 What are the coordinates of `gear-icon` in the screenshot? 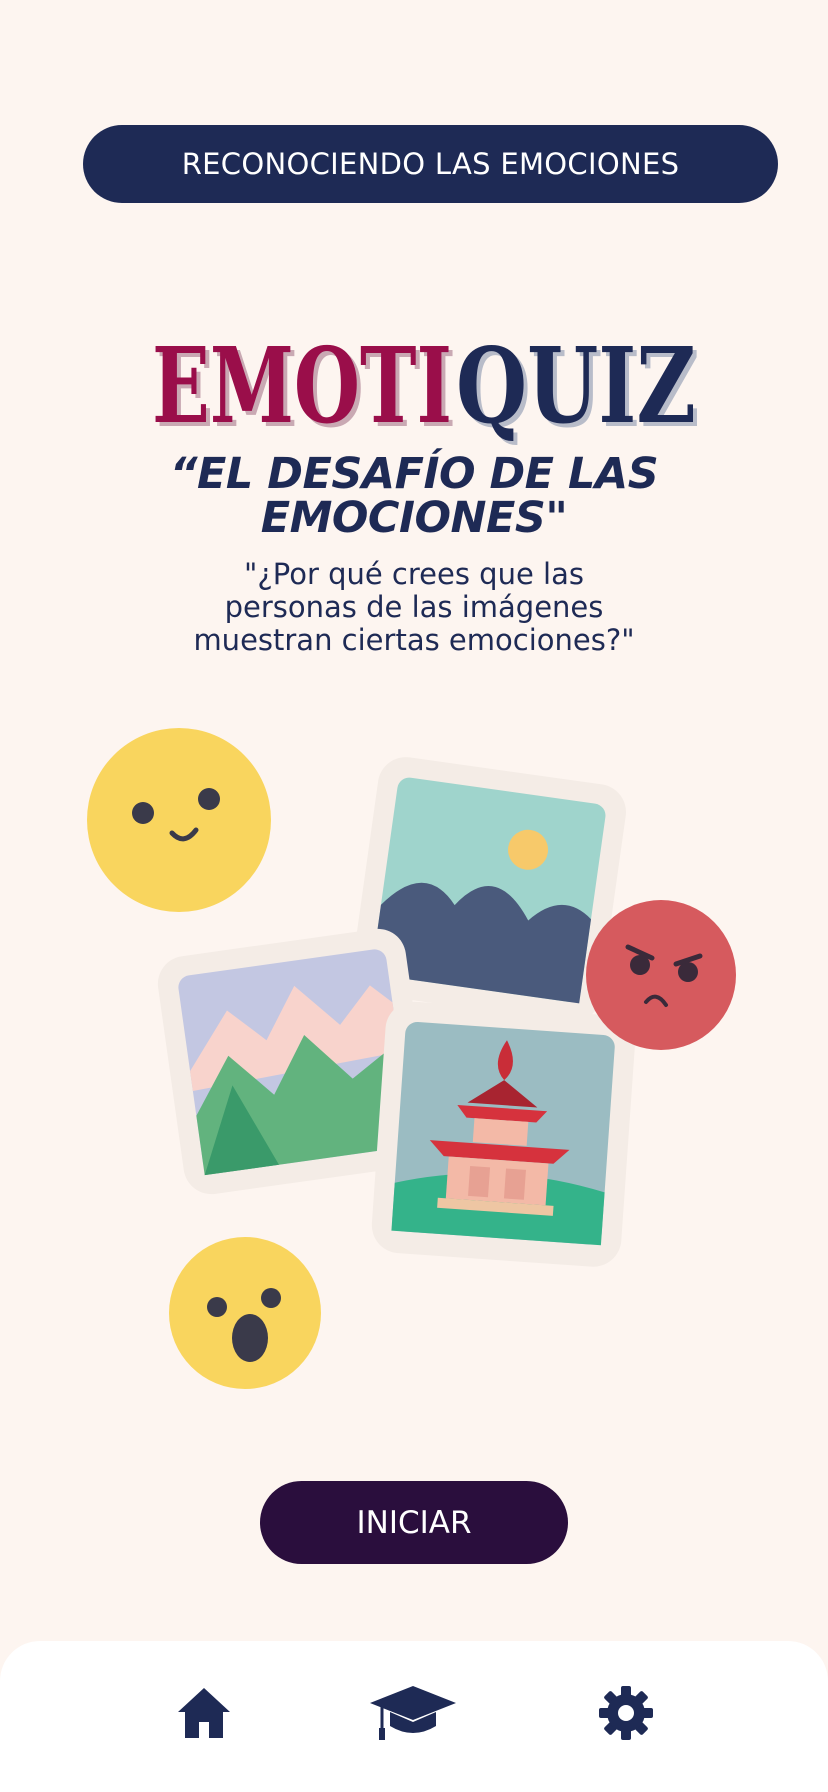 It's located at (626, 1713).